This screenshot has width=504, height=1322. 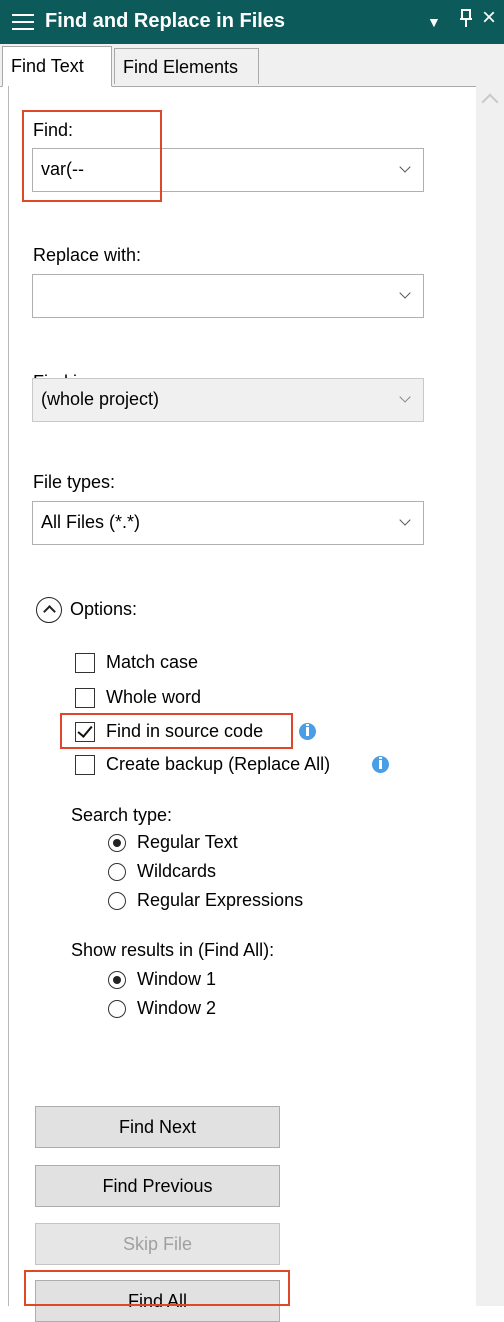 What do you see at coordinates (122, 815) in the screenshot?
I see `search-type-label: Search type:` at bounding box center [122, 815].